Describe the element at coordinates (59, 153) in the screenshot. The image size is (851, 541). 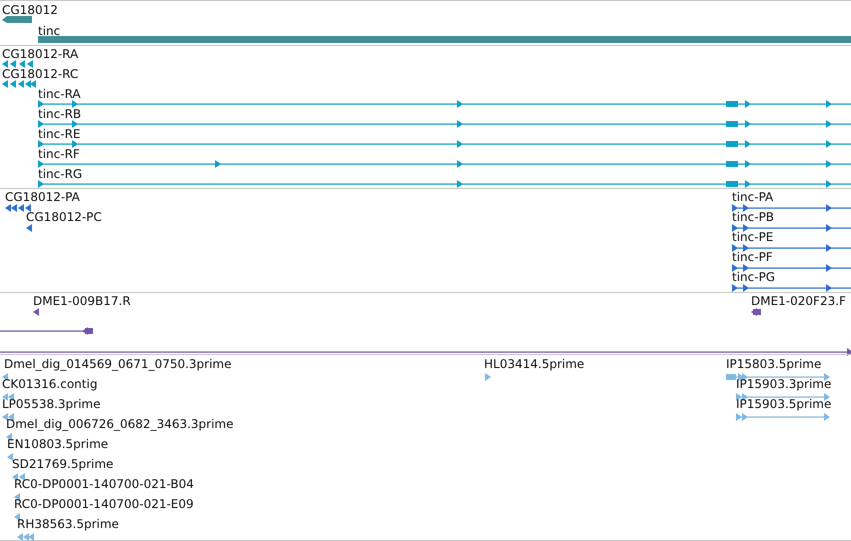
I see `feature-label: tinc-RF` at that location.